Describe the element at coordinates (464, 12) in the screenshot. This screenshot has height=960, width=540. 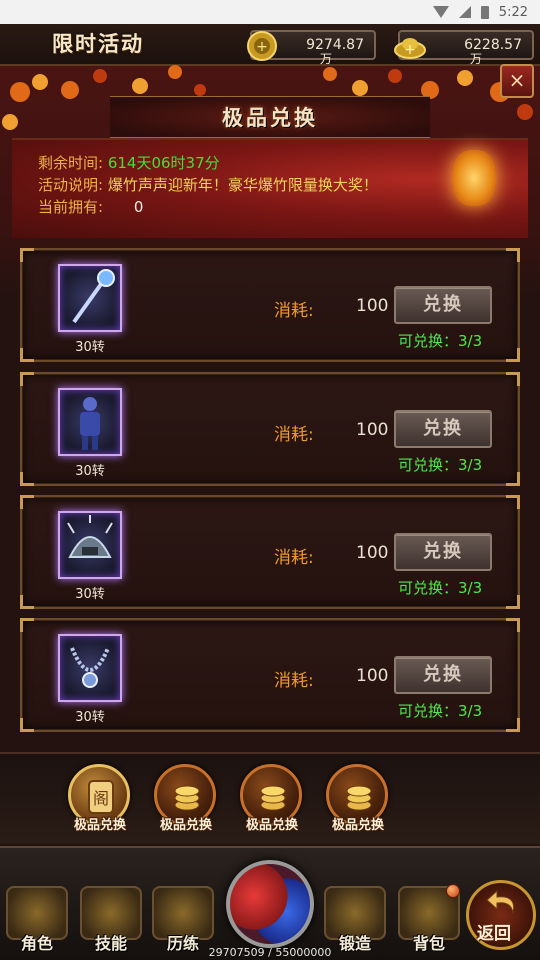
I see `signal-icon` at that location.